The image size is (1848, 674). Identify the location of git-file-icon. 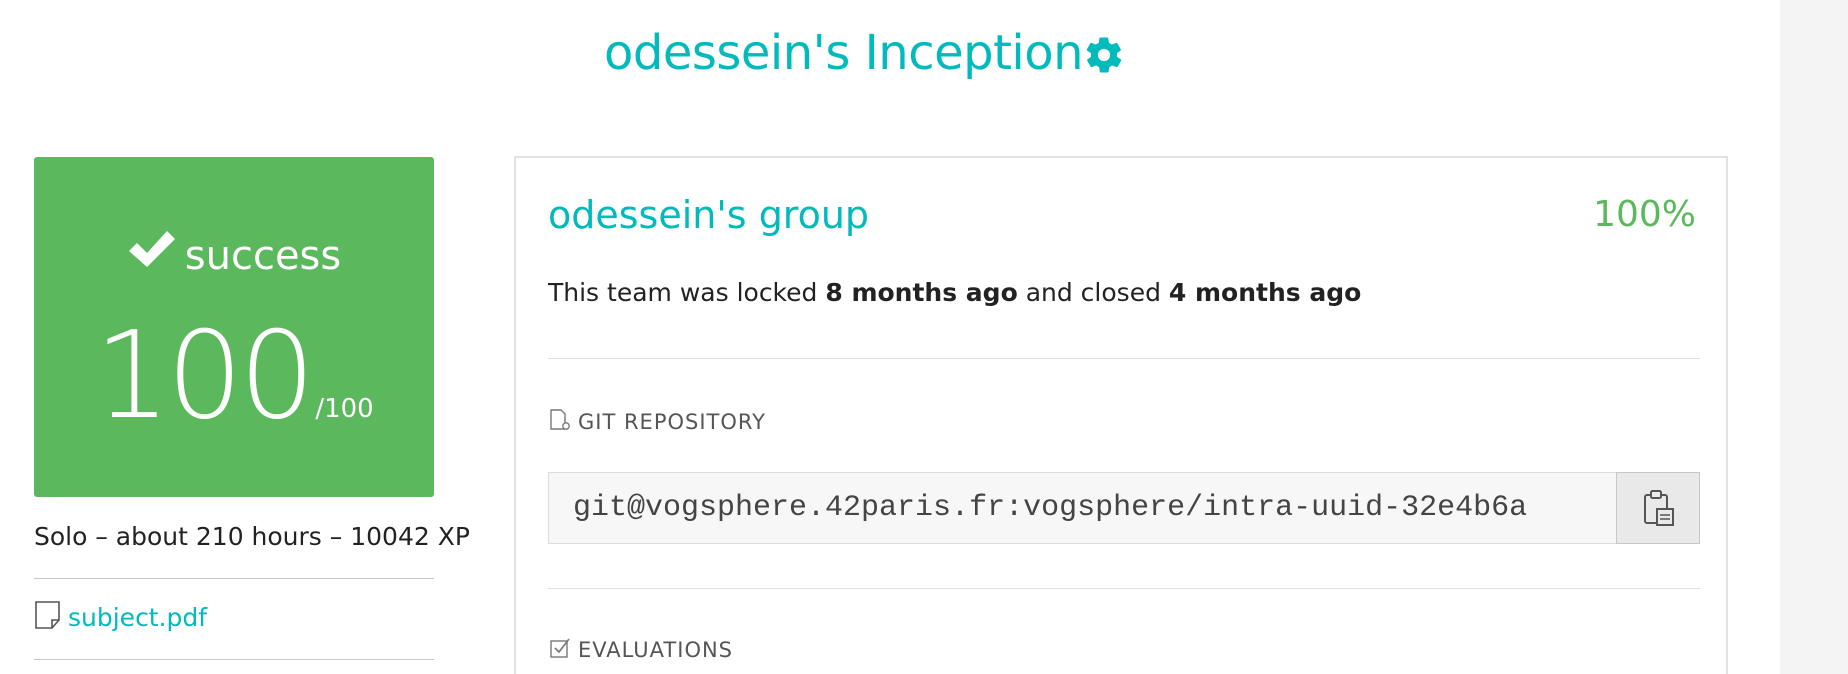
(560, 419).